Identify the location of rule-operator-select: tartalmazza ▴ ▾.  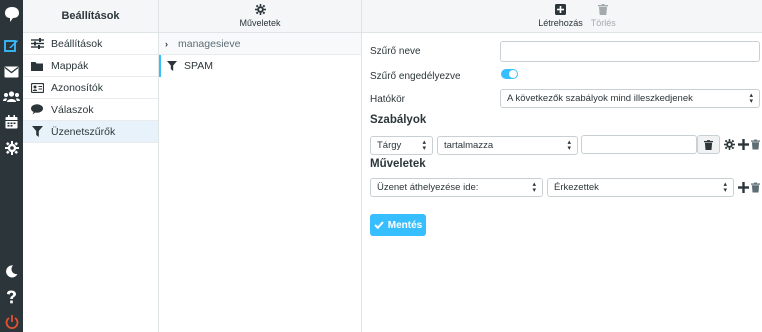
(507, 145).